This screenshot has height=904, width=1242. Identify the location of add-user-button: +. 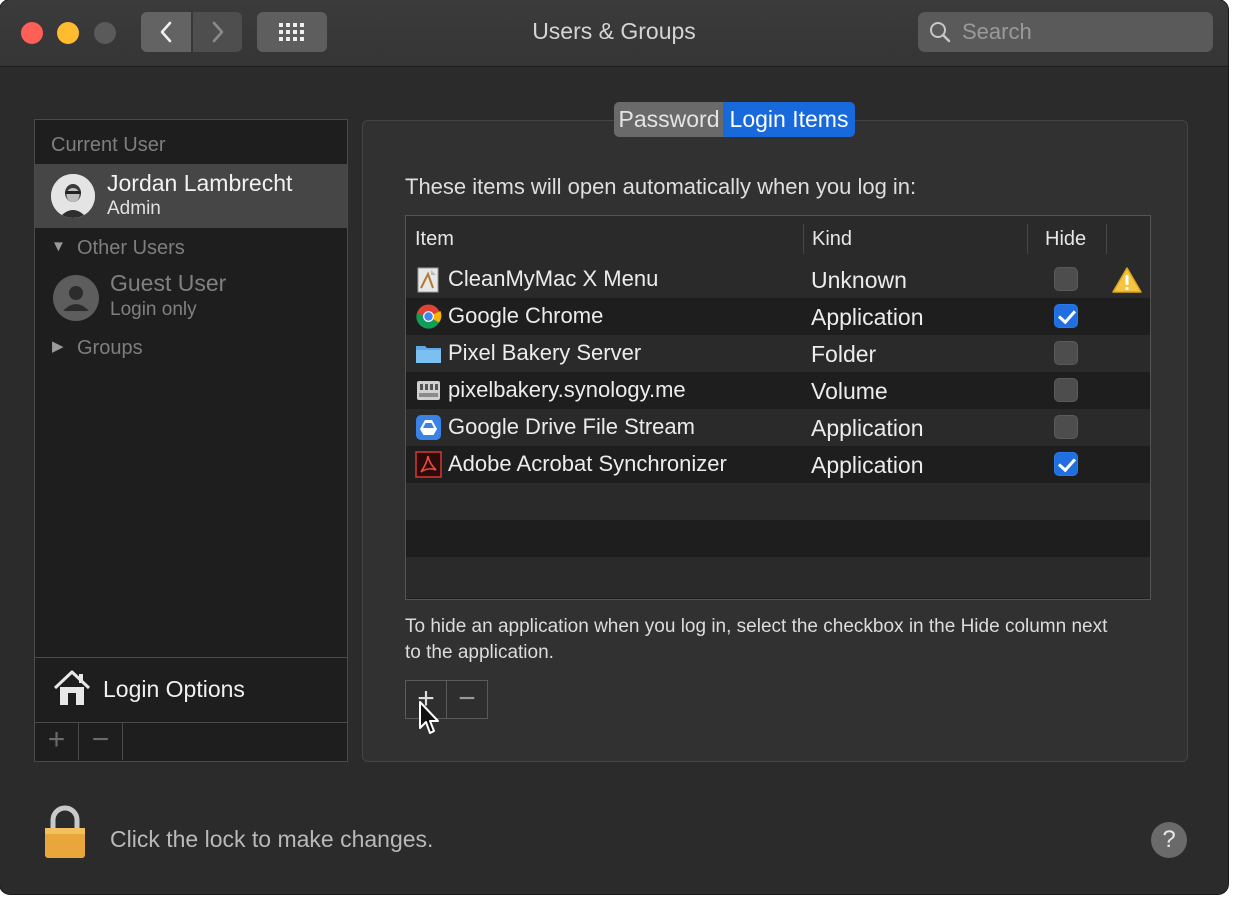
(57, 741).